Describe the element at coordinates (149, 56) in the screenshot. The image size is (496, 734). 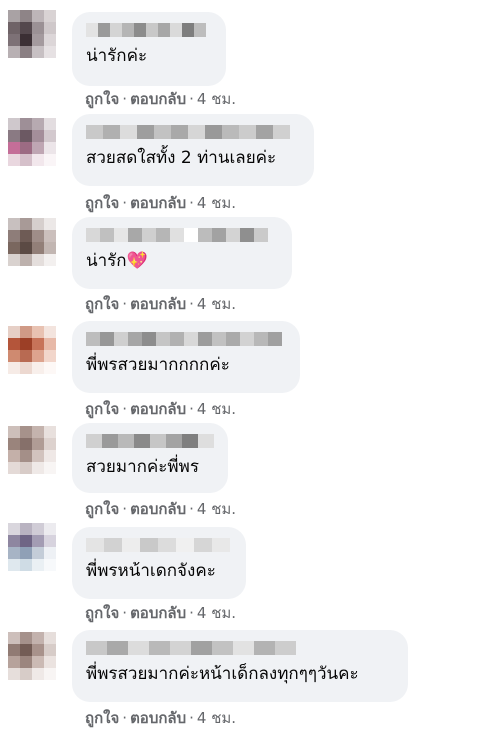
I see `comment-text: น่ารักค่ะ` at that location.